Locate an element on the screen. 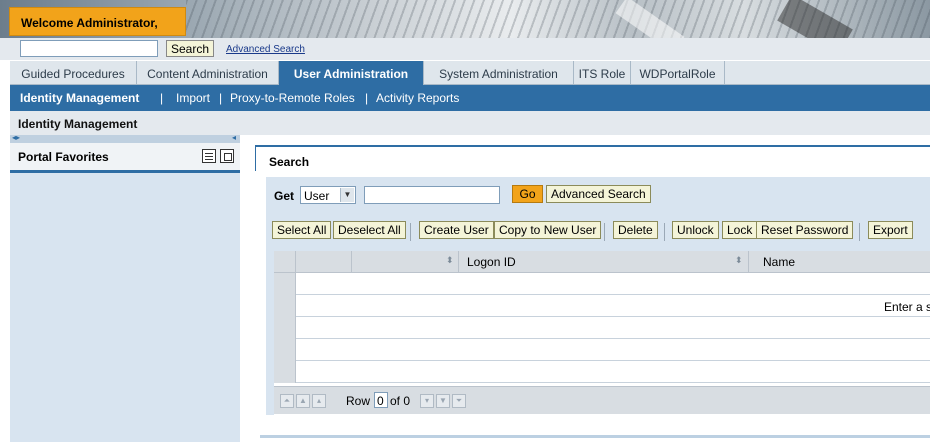  tab-content-administration: Content Administration is located at coordinates (208, 73).